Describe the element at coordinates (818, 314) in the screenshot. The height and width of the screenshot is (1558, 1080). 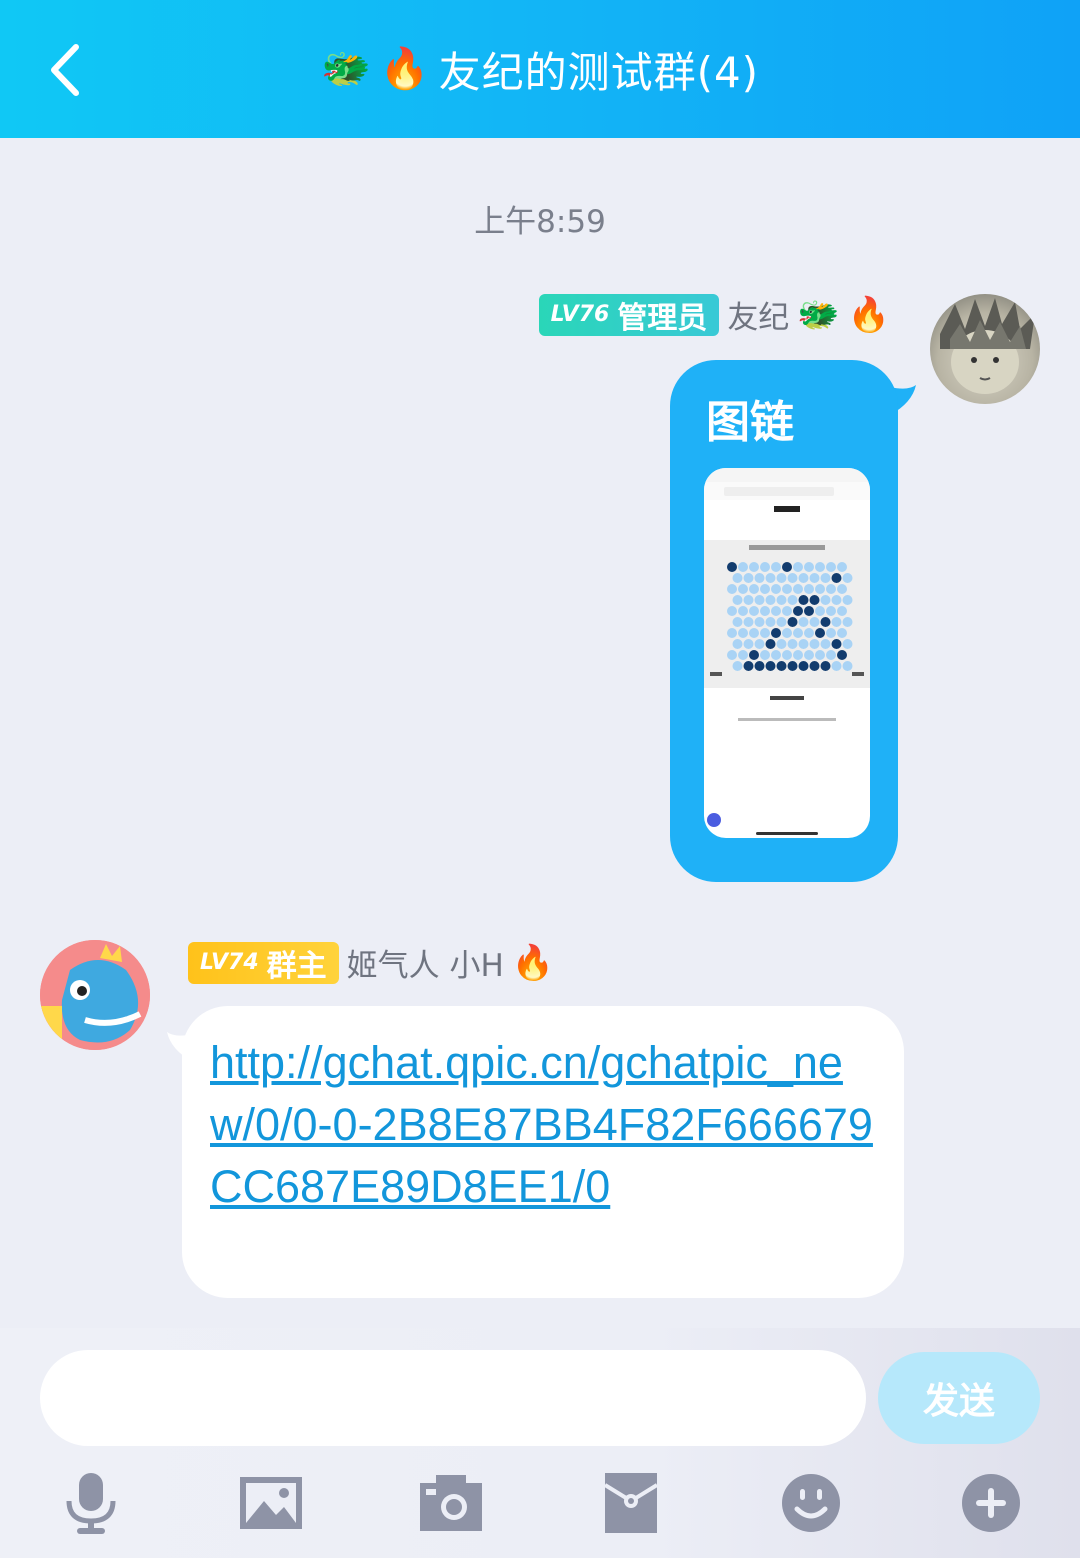
I see `dragon-icon: 🐲` at that location.